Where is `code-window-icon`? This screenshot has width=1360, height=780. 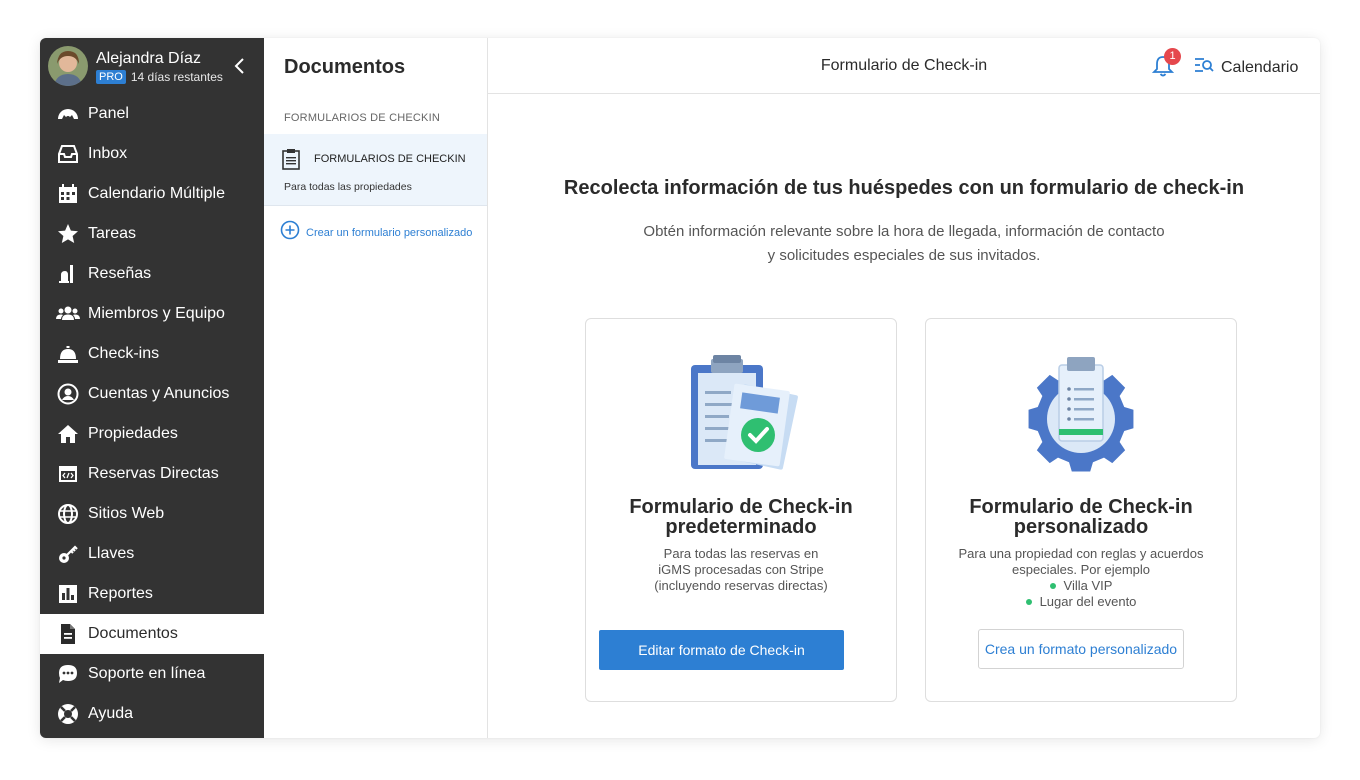 code-window-icon is located at coordinates (68, 474).